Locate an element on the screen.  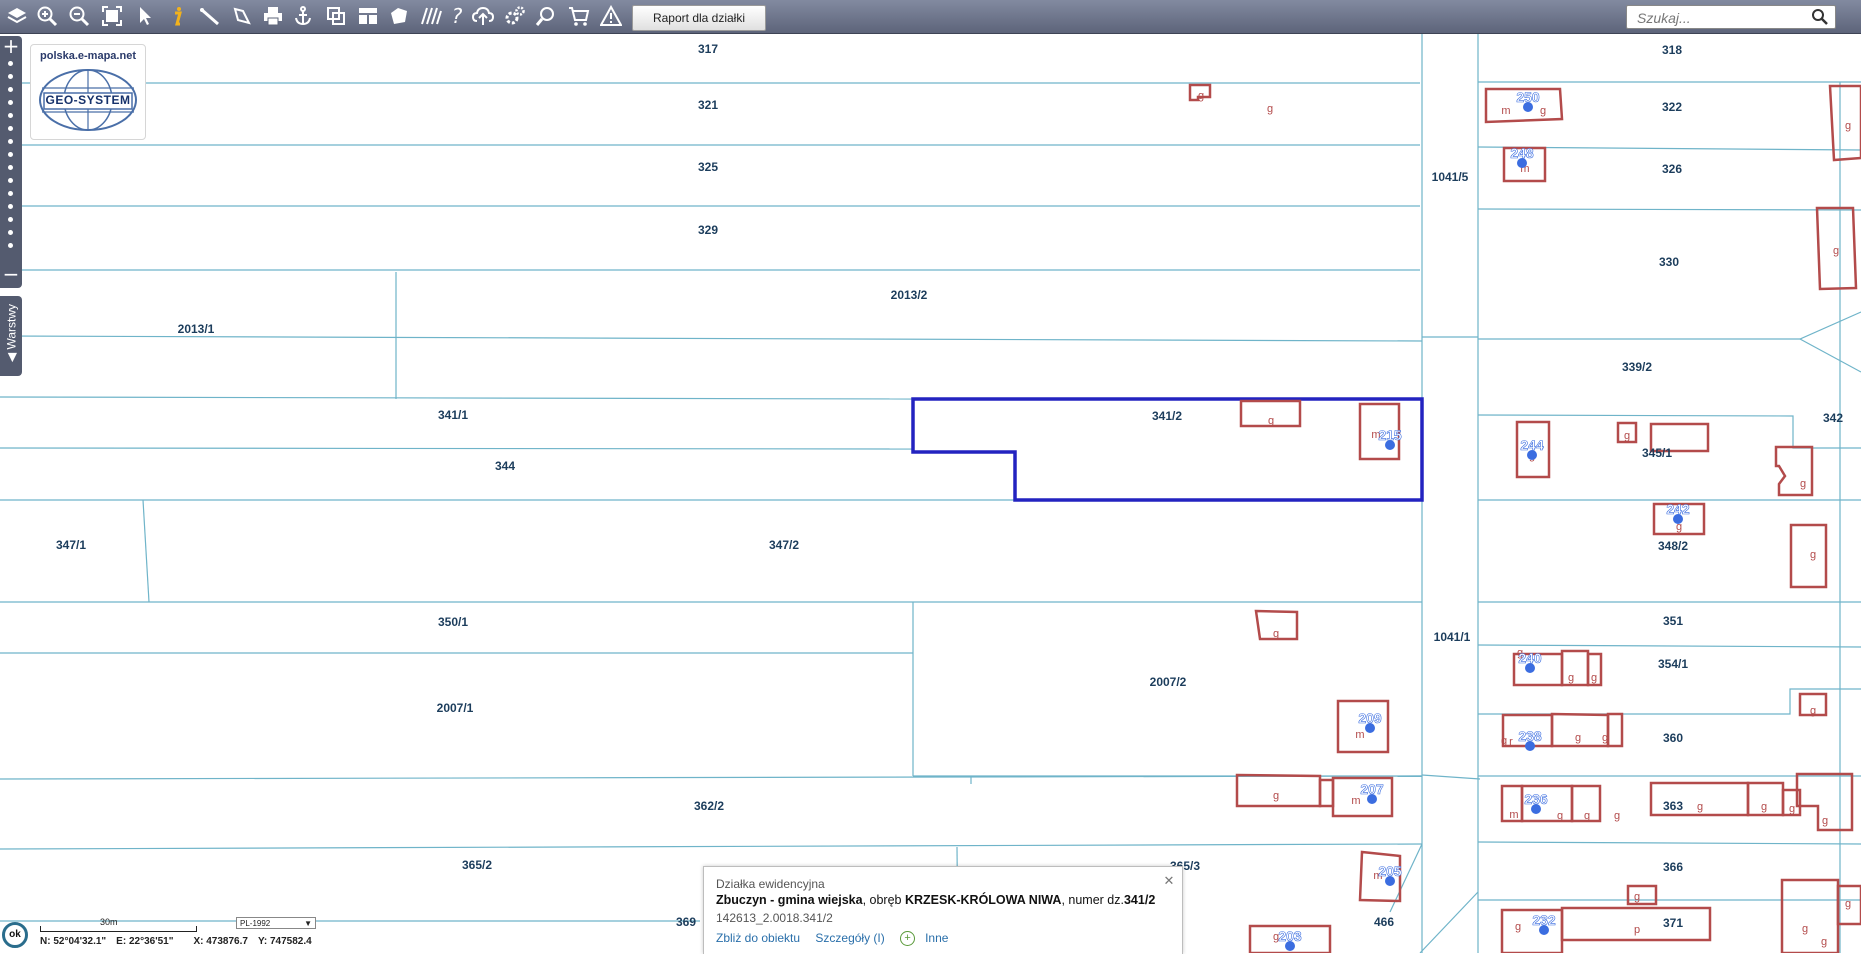
settings-icon is located at coordinates (515, 16).